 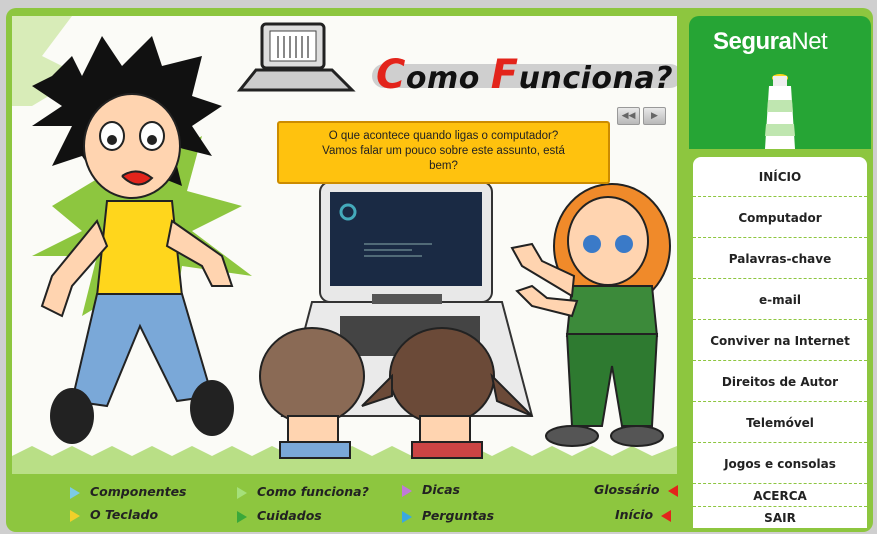 I want to click on play-icon: ▶, so click(x=654, y=116).